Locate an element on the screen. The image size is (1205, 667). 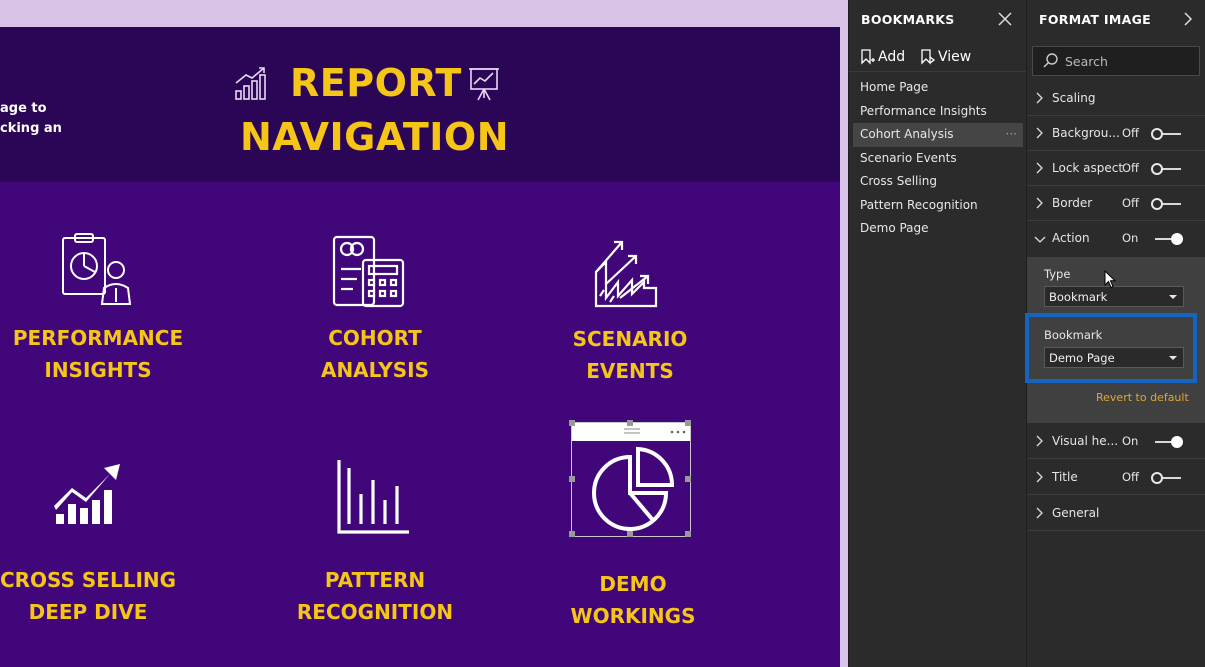
tile-label-line-1: SCENARIO is located at coordinates (630, 339).